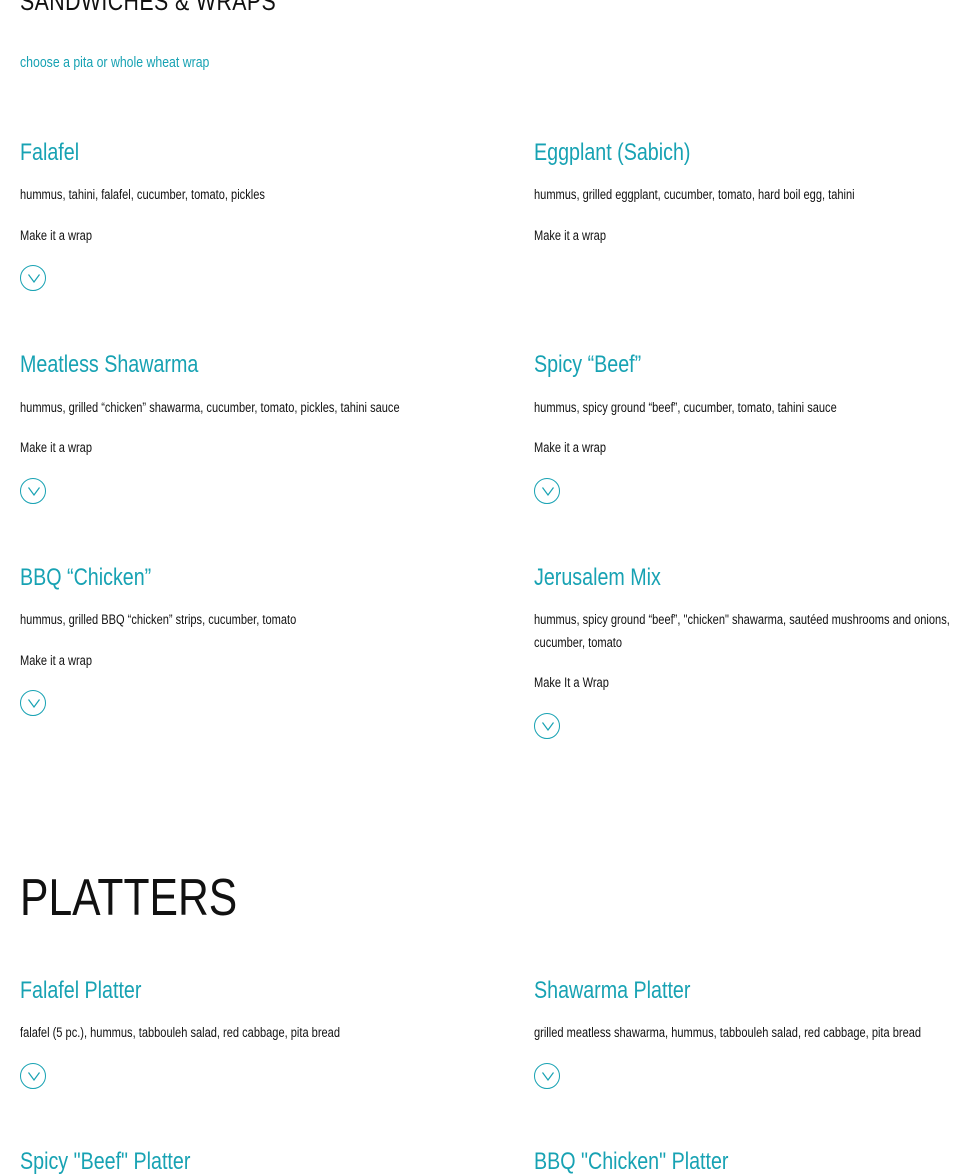  I want to click on item-name: Jerusalem Mix, so click(597, 577).